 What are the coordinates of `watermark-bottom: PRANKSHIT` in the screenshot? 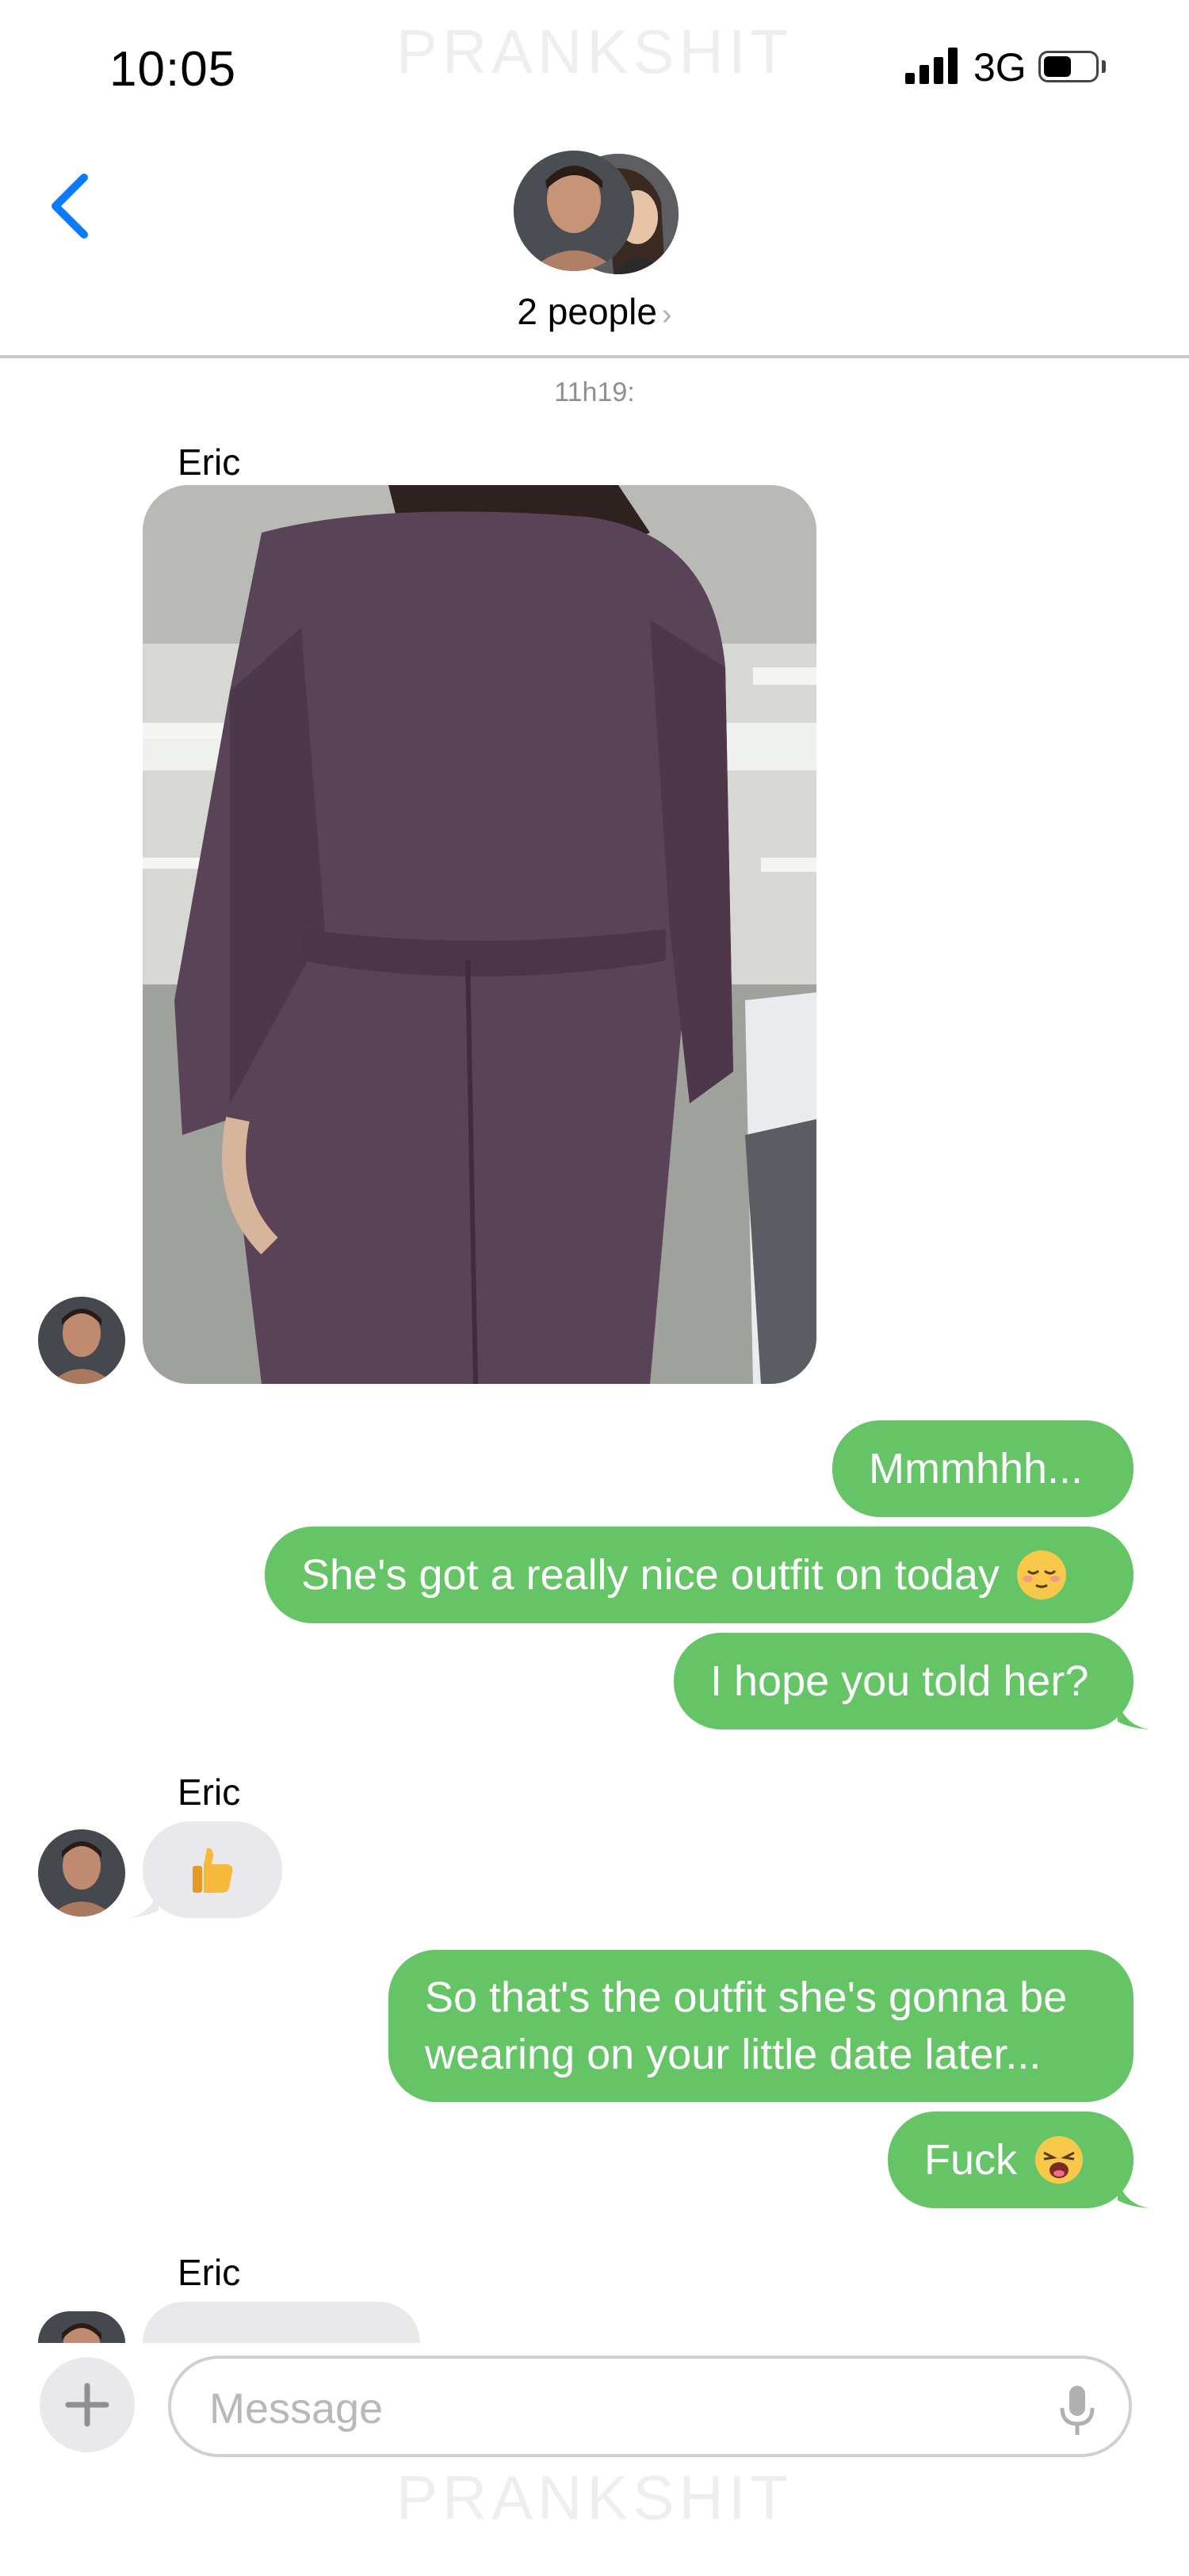 It's located at (594, 2497).